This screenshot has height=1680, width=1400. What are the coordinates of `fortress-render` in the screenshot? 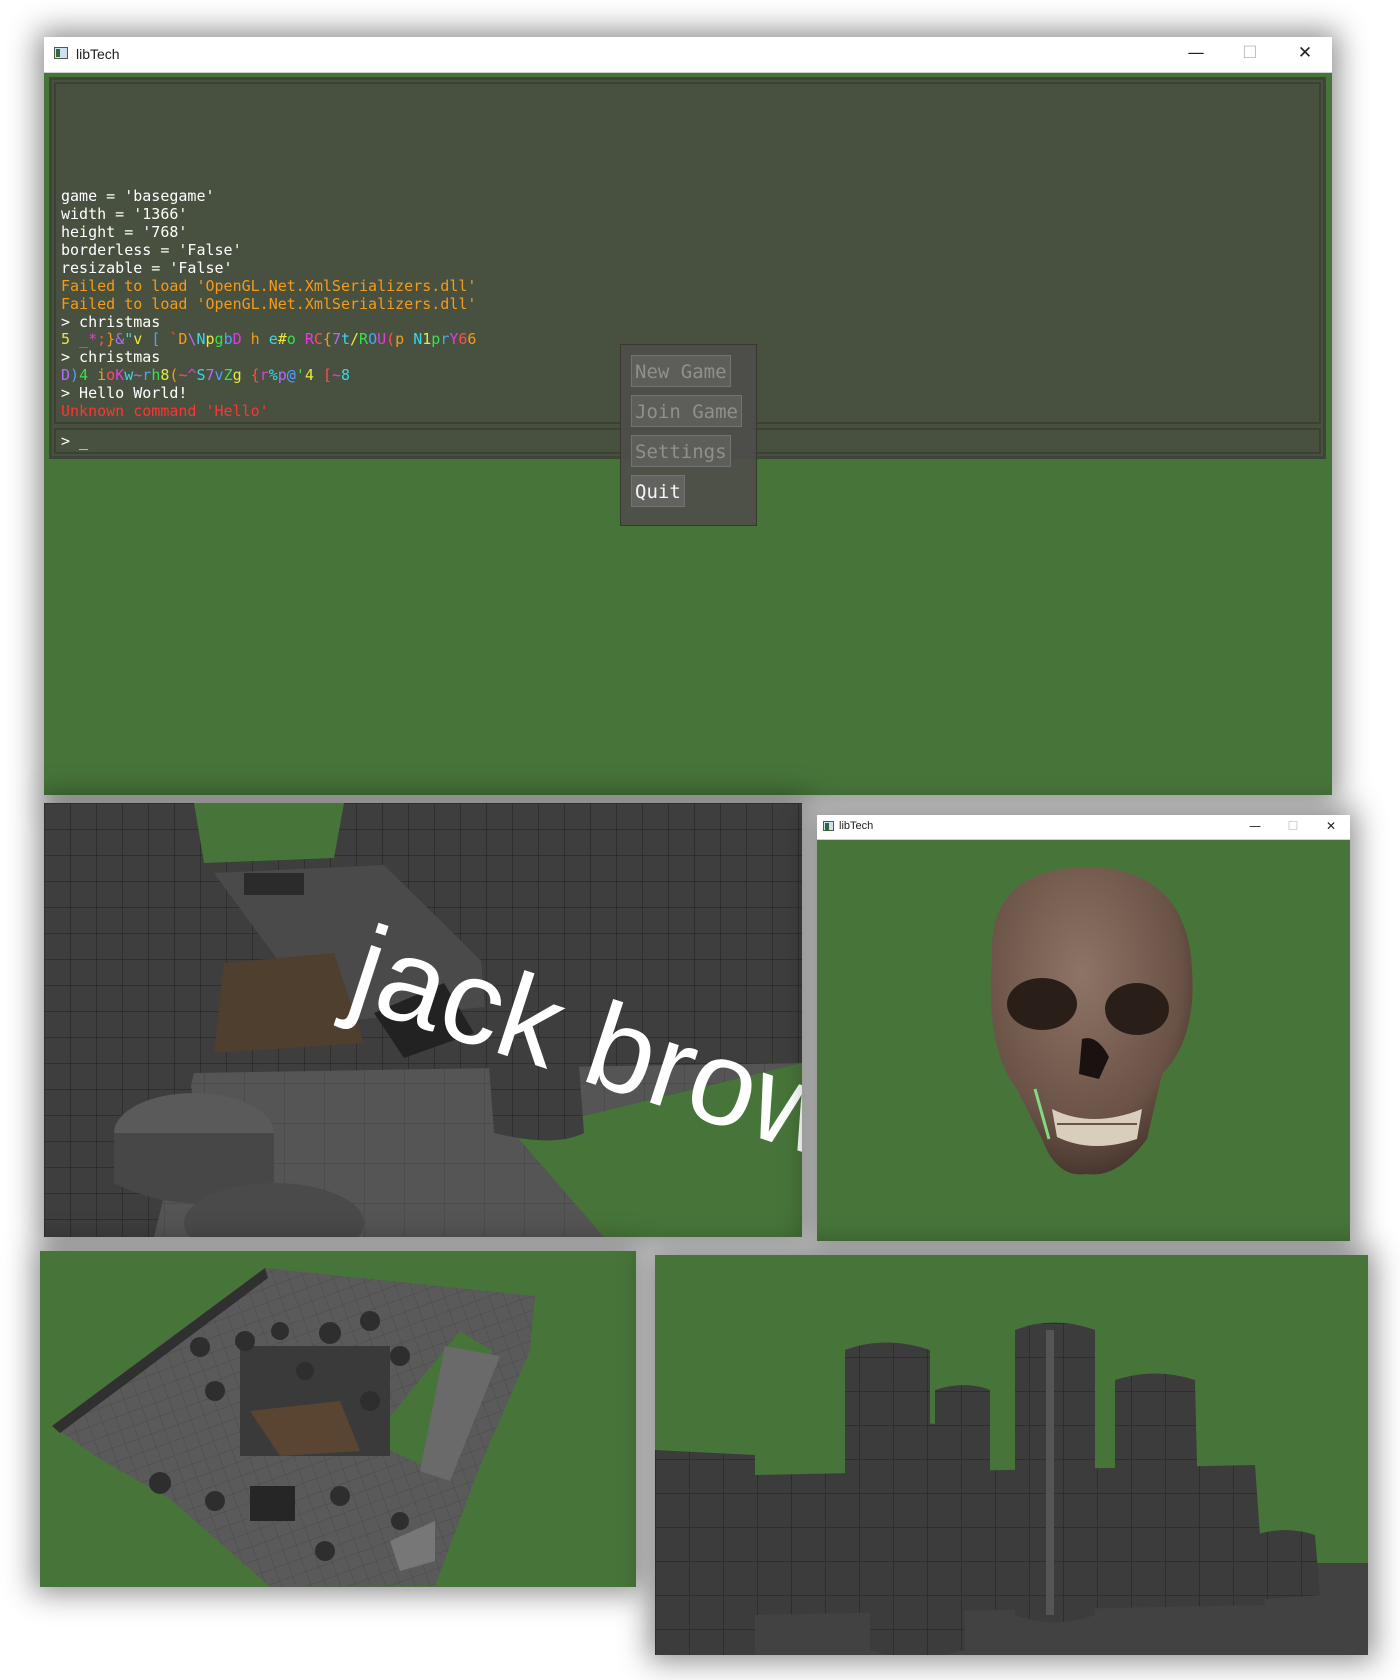 It's located at (1011, 1488).